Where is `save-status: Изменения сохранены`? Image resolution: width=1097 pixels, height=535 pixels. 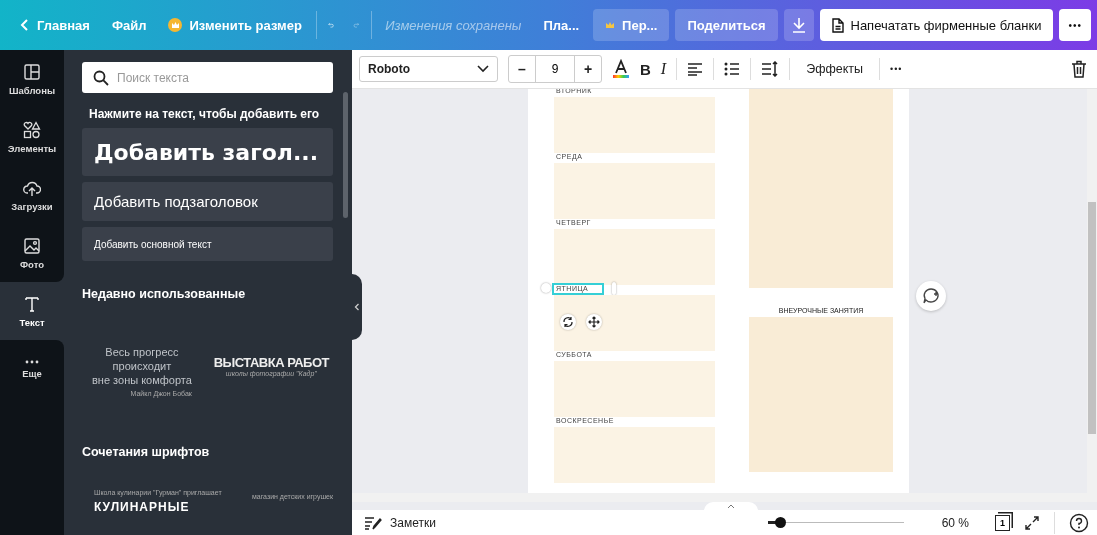
save-status: Изменения сохранены is located at coordinates (453, 25).